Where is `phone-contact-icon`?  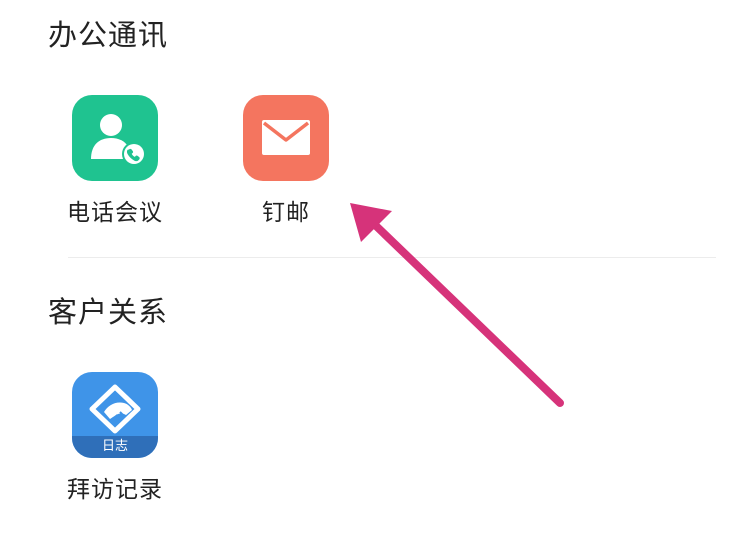
phone-contact-icon is located at coordinates (115, 138).